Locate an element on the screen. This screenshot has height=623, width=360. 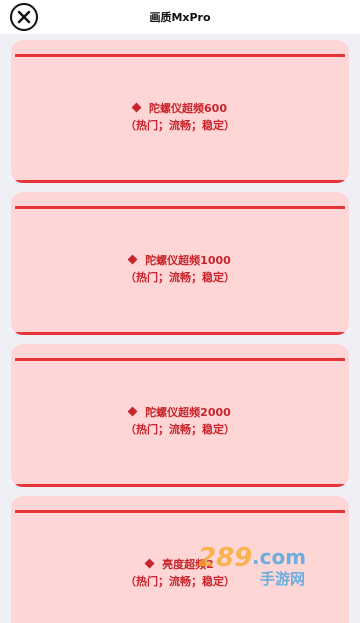
card-name: 陀螺仪超频2000 is located at coordinates (188, 412).